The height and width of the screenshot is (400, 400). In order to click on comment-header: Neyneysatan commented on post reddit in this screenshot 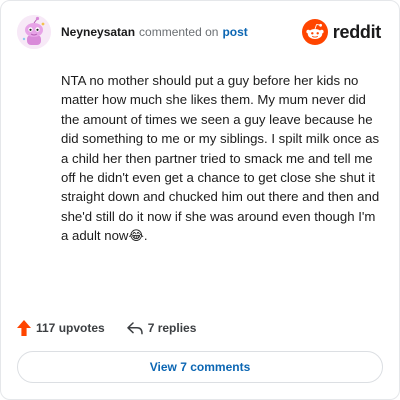, I will do `click(201, 34)`.